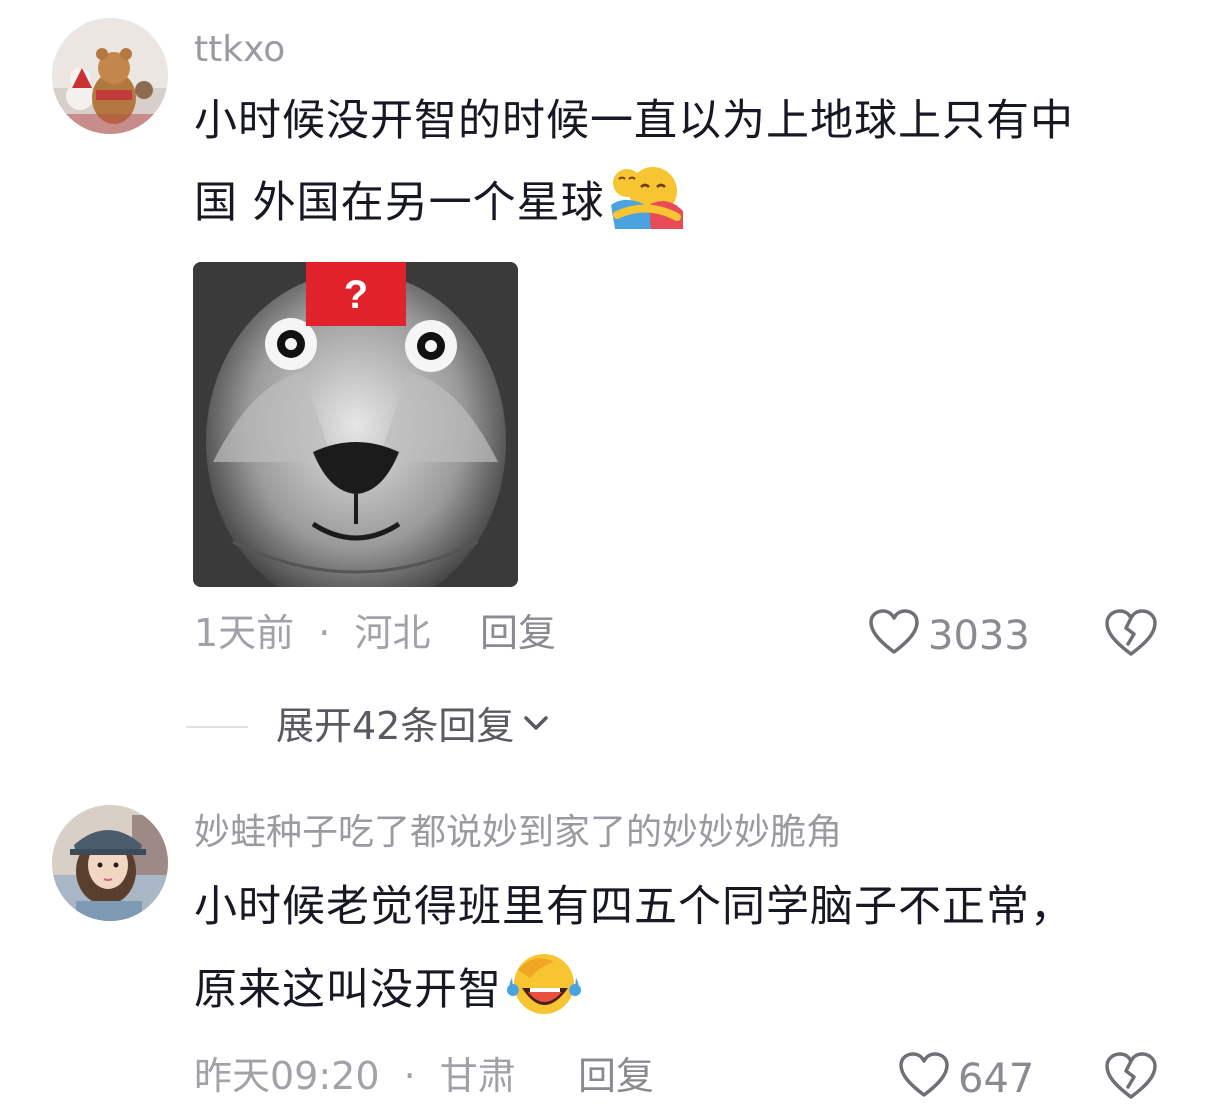 The width and height of the screenshot is (1220, 1114). I want to click on question-badge: ?, so click(356, 295).